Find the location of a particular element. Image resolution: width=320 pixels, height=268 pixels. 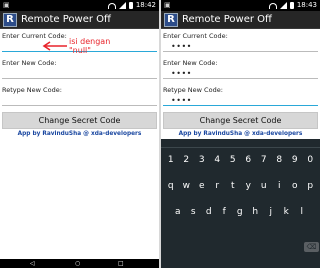

keyboard-top-row: qwertyuiop is located at coordinates (240, 186).